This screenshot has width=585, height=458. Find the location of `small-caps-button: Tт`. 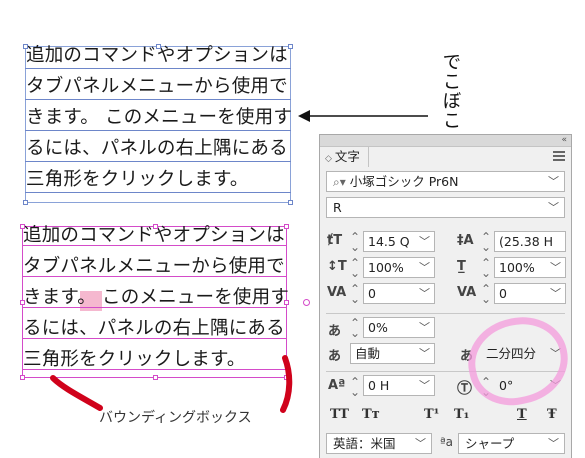

small-caps-button: Tт is located at coordinates (371, 414).